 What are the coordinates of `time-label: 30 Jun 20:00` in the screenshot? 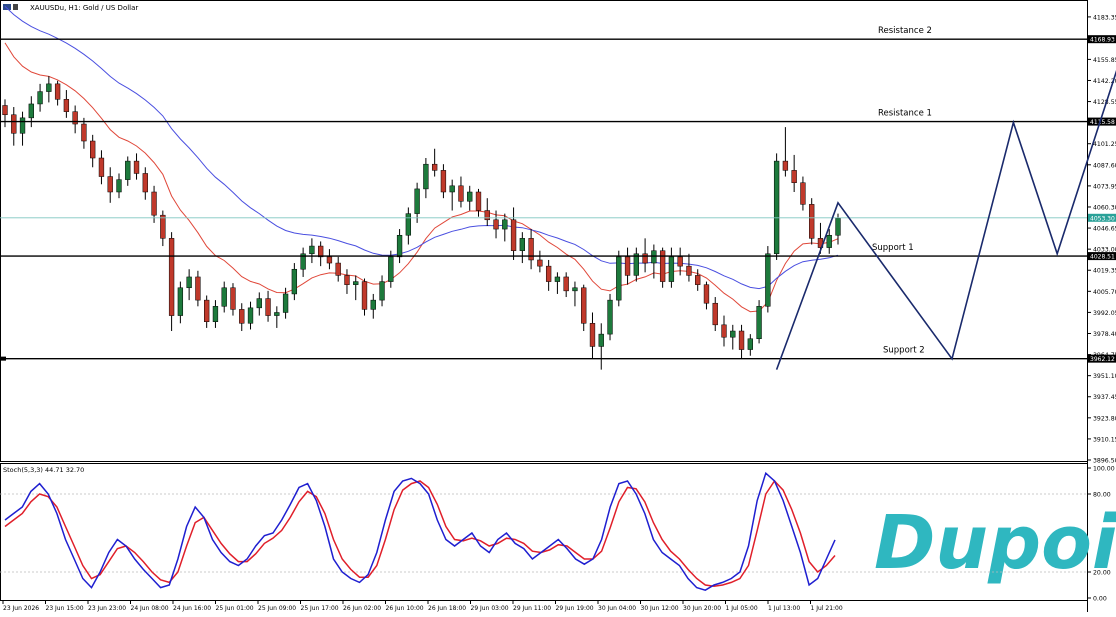 It's located at (702, 608).